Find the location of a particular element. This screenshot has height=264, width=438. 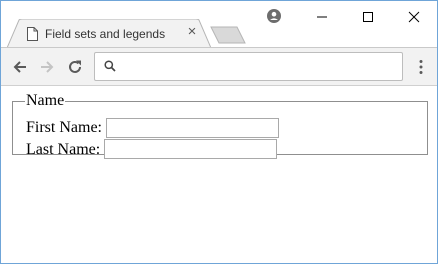

tab-active: Field sets and legends × is located at coordinates (109, 33).